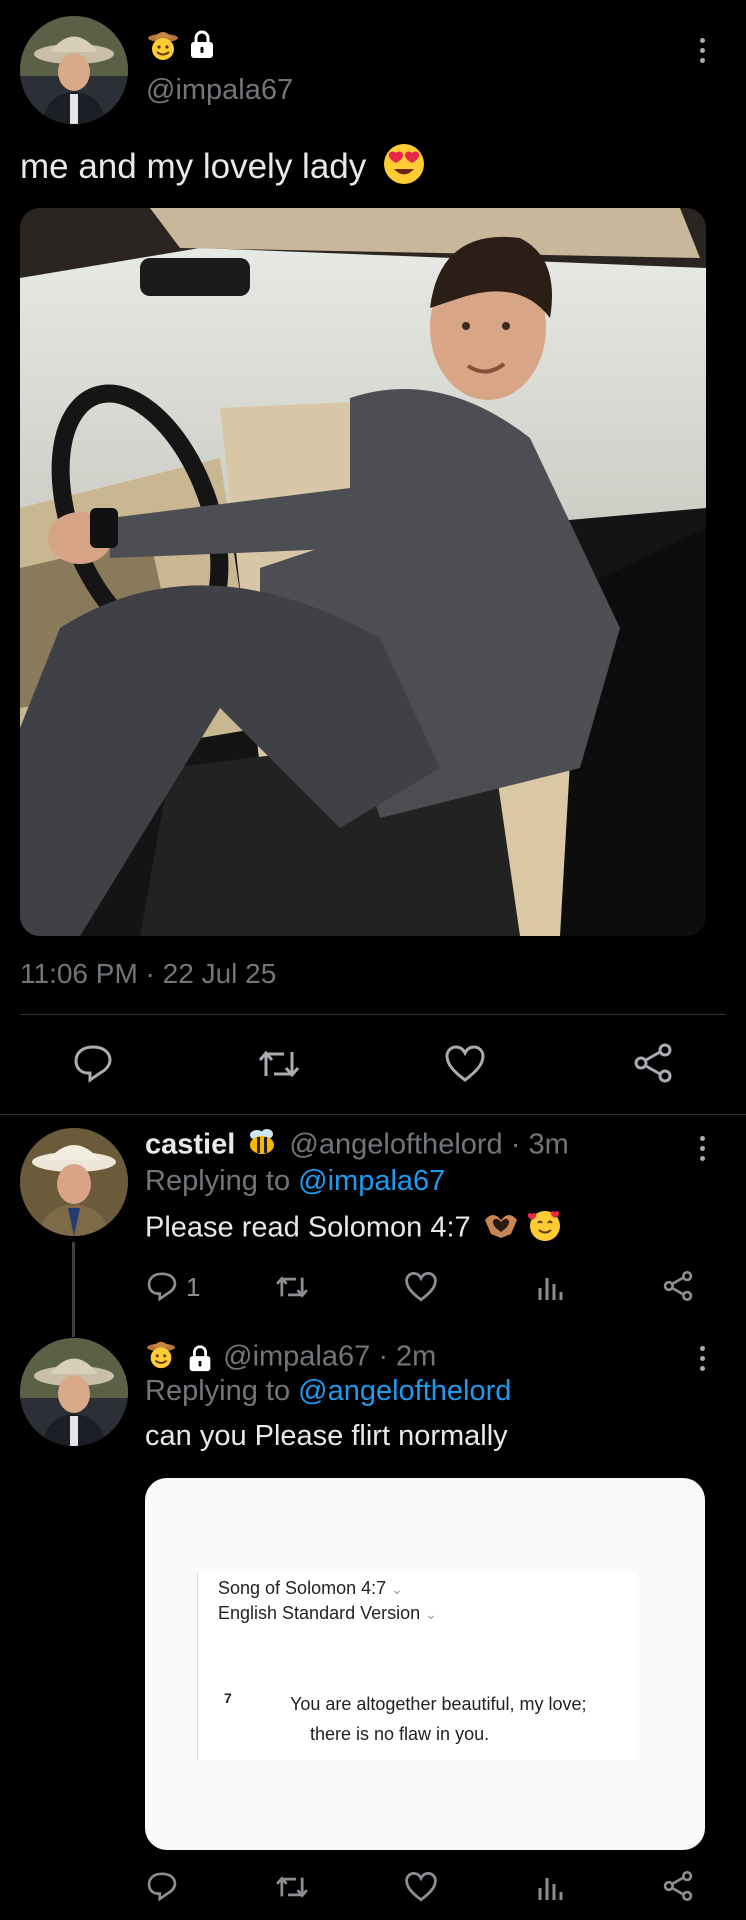  What do you see at coordinates (223, 168) in the screenshot?
I see `tweet-text: me and my lovely lady` at bounding box center [223, 168].